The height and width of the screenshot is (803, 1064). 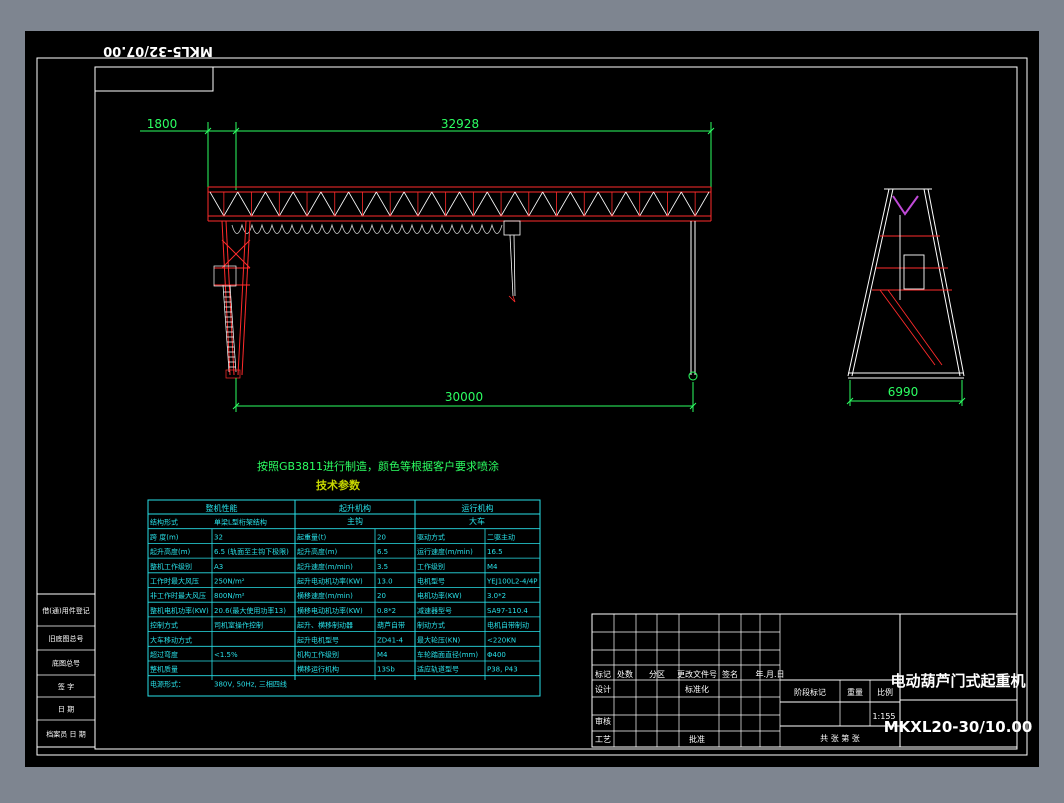 What do you see at coordinates (158, 50) in the screenshot?
I see `drawing-code-mirrored: MKL5-32/07.00` at bounding box center [158, 50].